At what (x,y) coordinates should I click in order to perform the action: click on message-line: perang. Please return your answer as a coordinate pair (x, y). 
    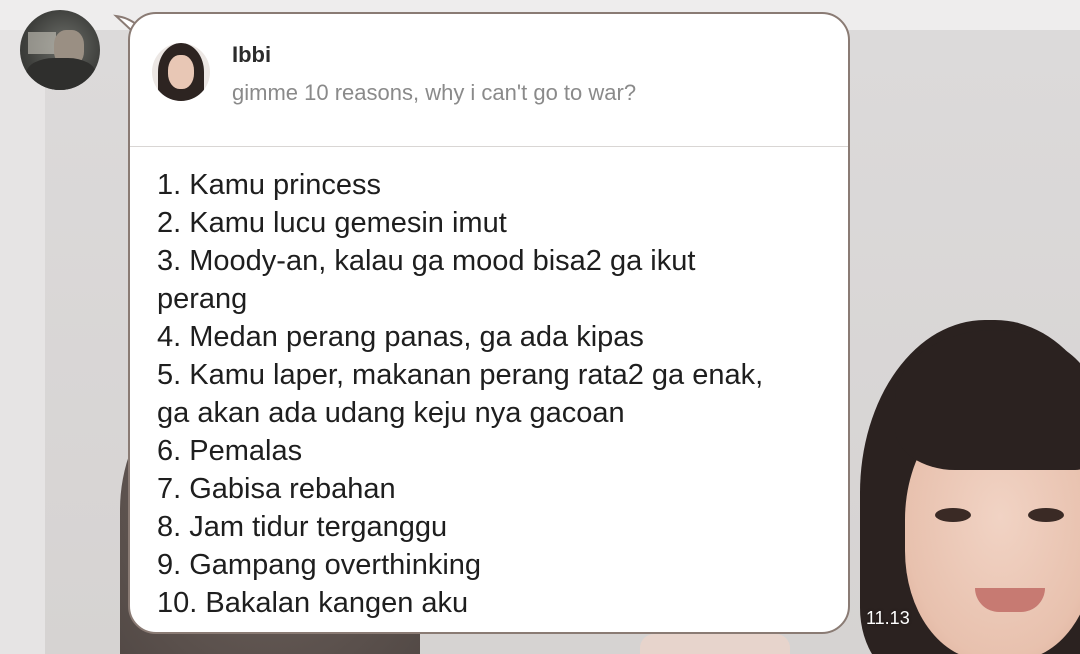
    Looking at the image, I should click on (202, 299).